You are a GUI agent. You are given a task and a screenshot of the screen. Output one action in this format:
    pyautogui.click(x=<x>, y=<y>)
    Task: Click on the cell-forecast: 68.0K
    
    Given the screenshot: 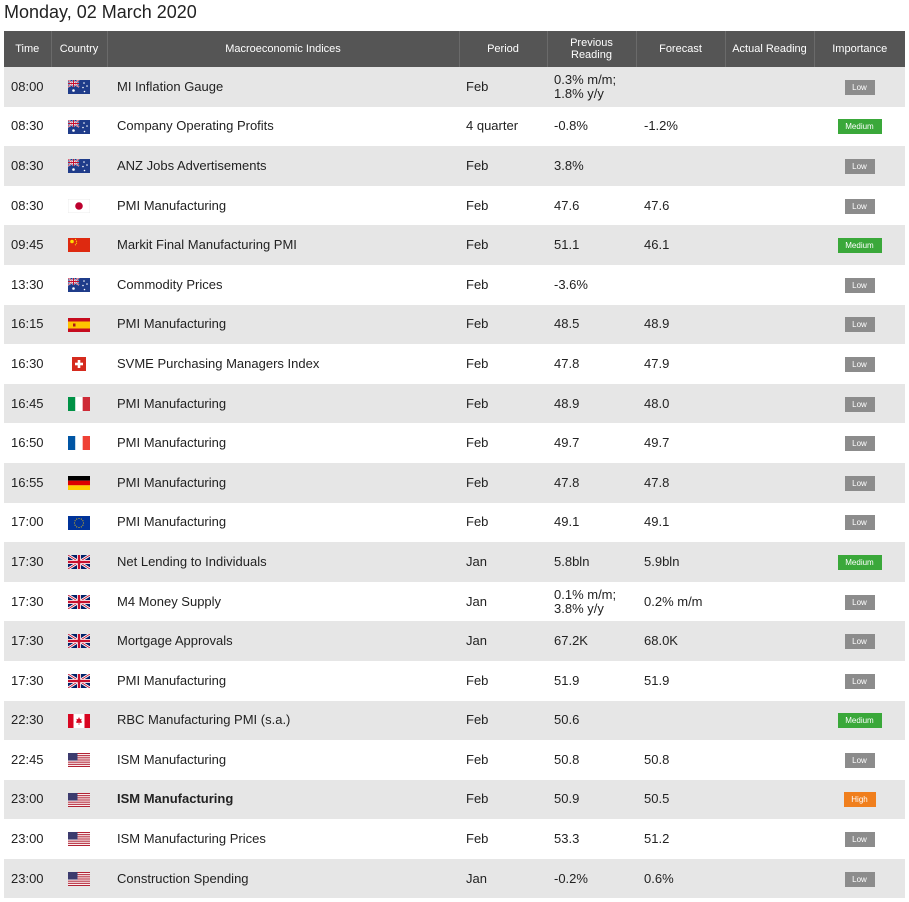 What is the action you would take?
    pyautogui.click(x=680, y=641)
    